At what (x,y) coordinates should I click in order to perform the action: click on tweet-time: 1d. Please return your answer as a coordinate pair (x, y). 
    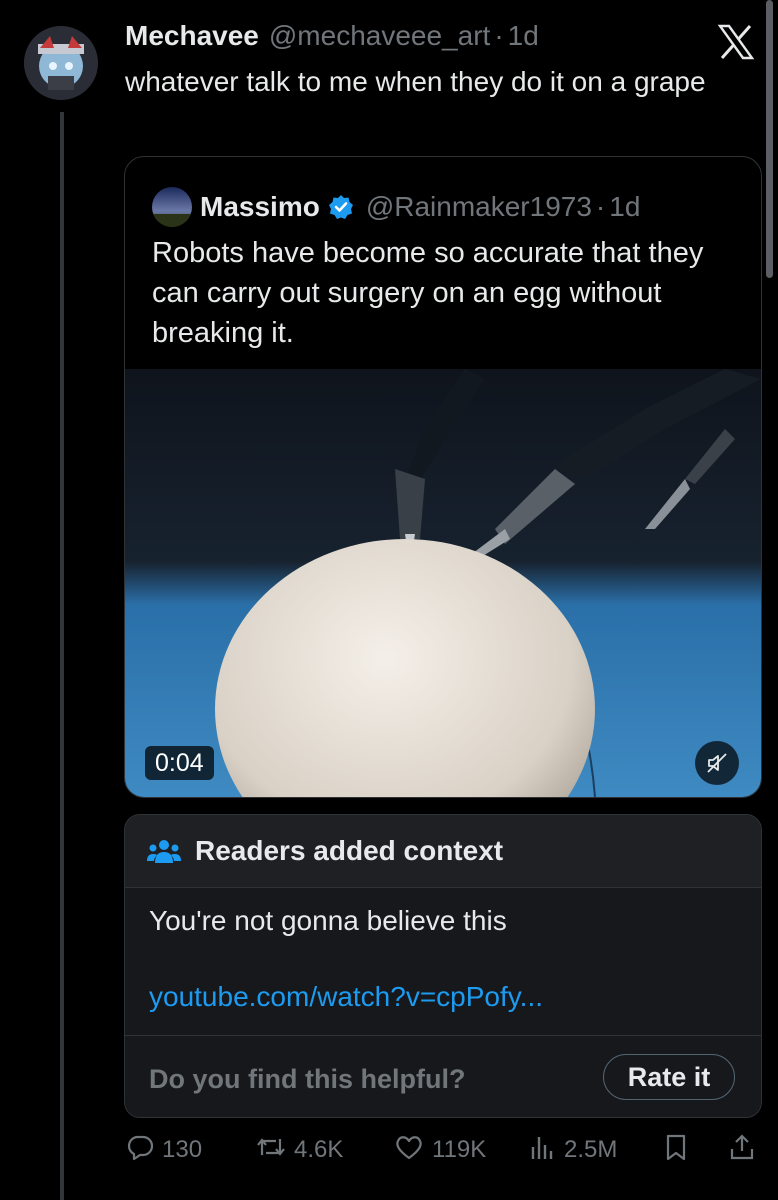
    Looking at the image, I should click on (523, 36).